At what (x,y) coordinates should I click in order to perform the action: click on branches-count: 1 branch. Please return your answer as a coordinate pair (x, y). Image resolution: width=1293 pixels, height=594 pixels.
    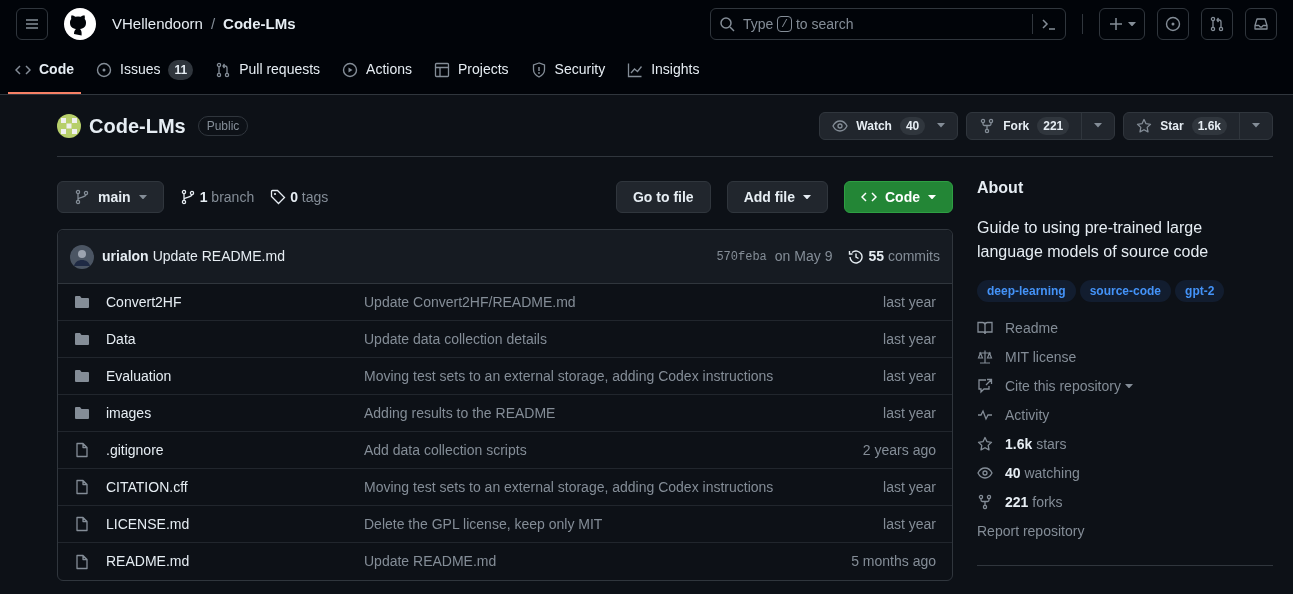
    Looking at the image, I should click on (227, 197).